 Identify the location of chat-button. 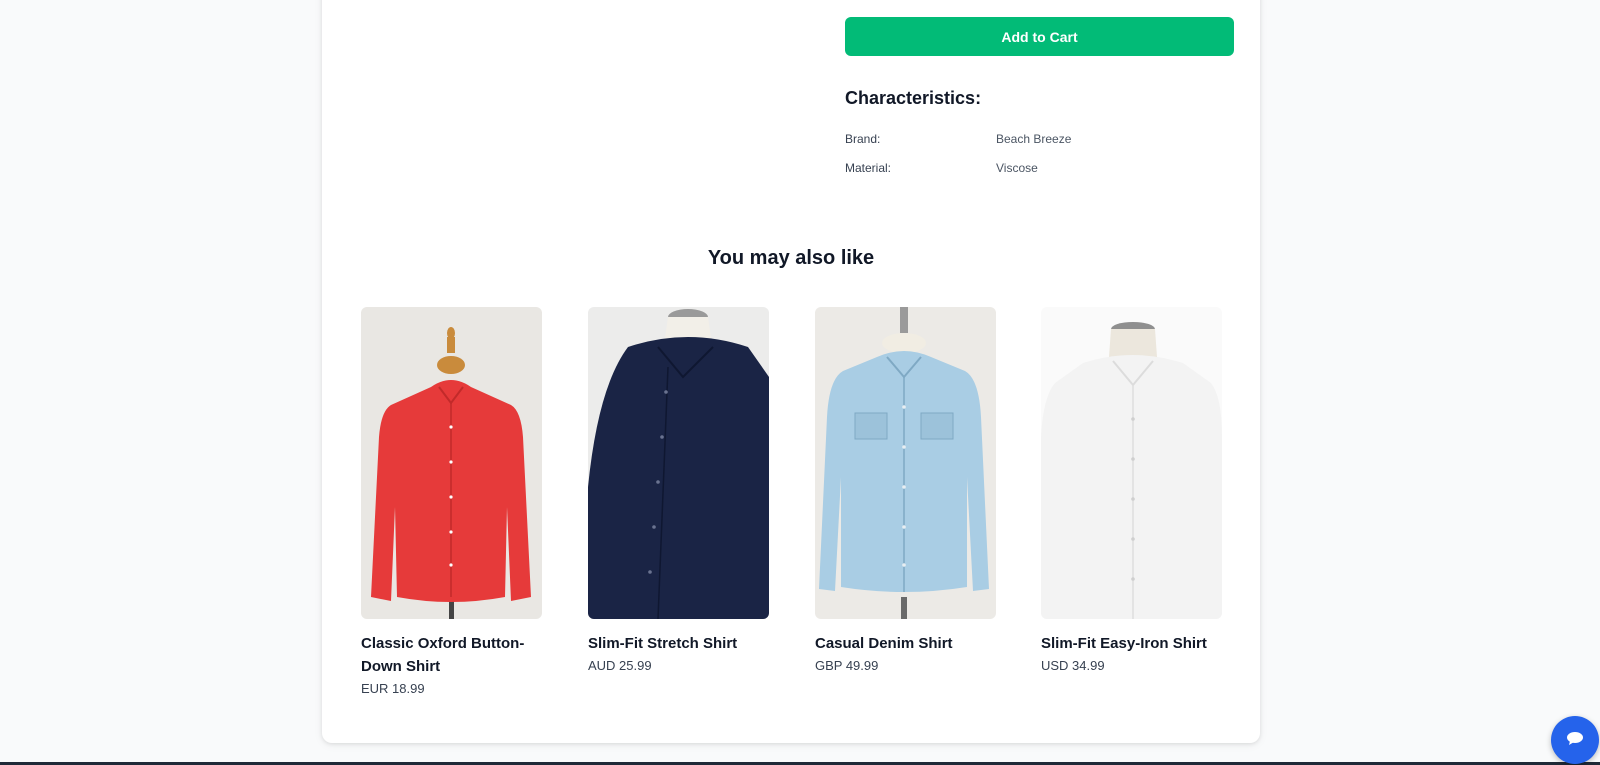
(1575, 740).